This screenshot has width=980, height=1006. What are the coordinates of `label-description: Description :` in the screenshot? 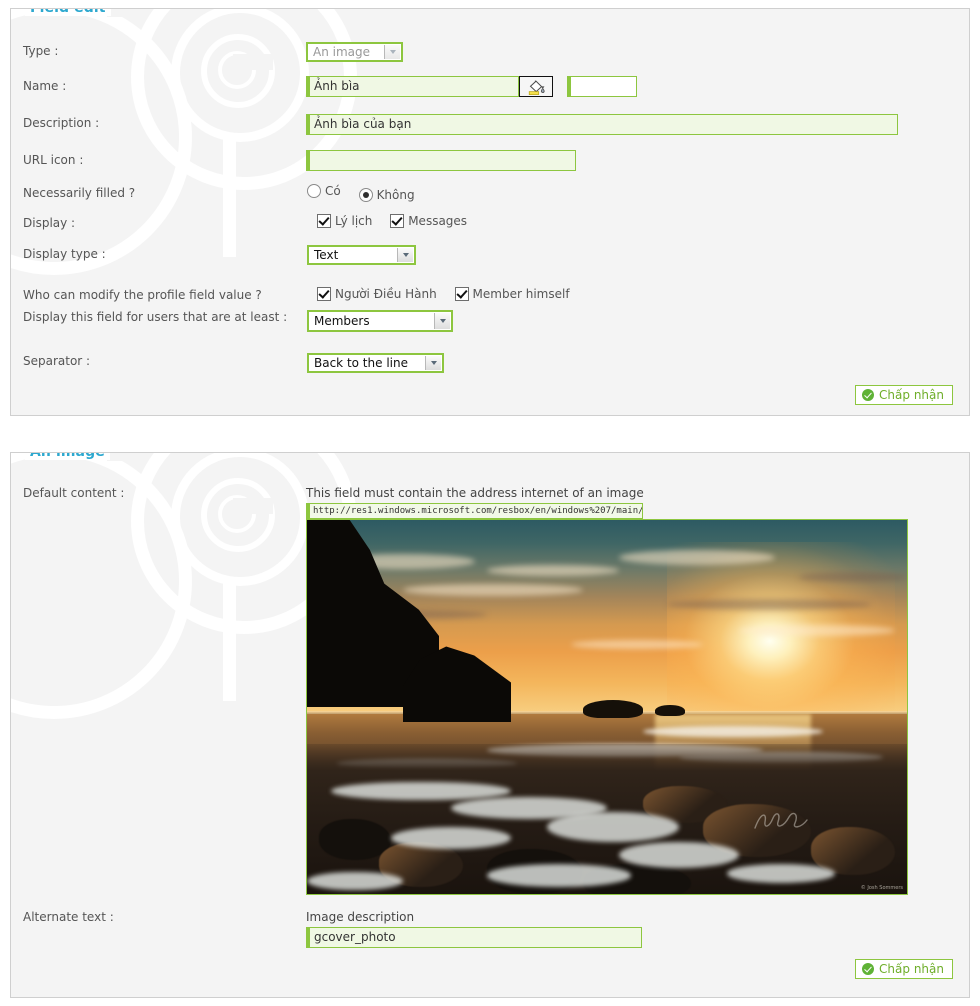 It's located at (61, 123).